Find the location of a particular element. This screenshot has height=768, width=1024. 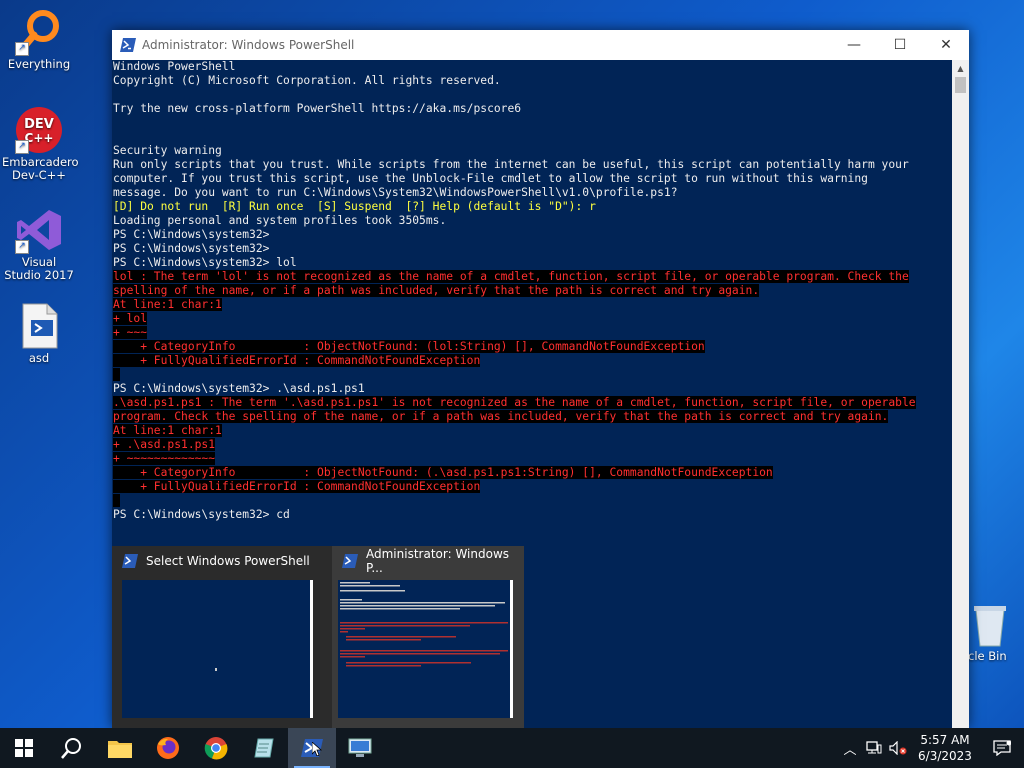

desktop-icon-devcpp: DEV C++ ↗ Embarcadero Dev-C++ is located at coordinates (40, 144).